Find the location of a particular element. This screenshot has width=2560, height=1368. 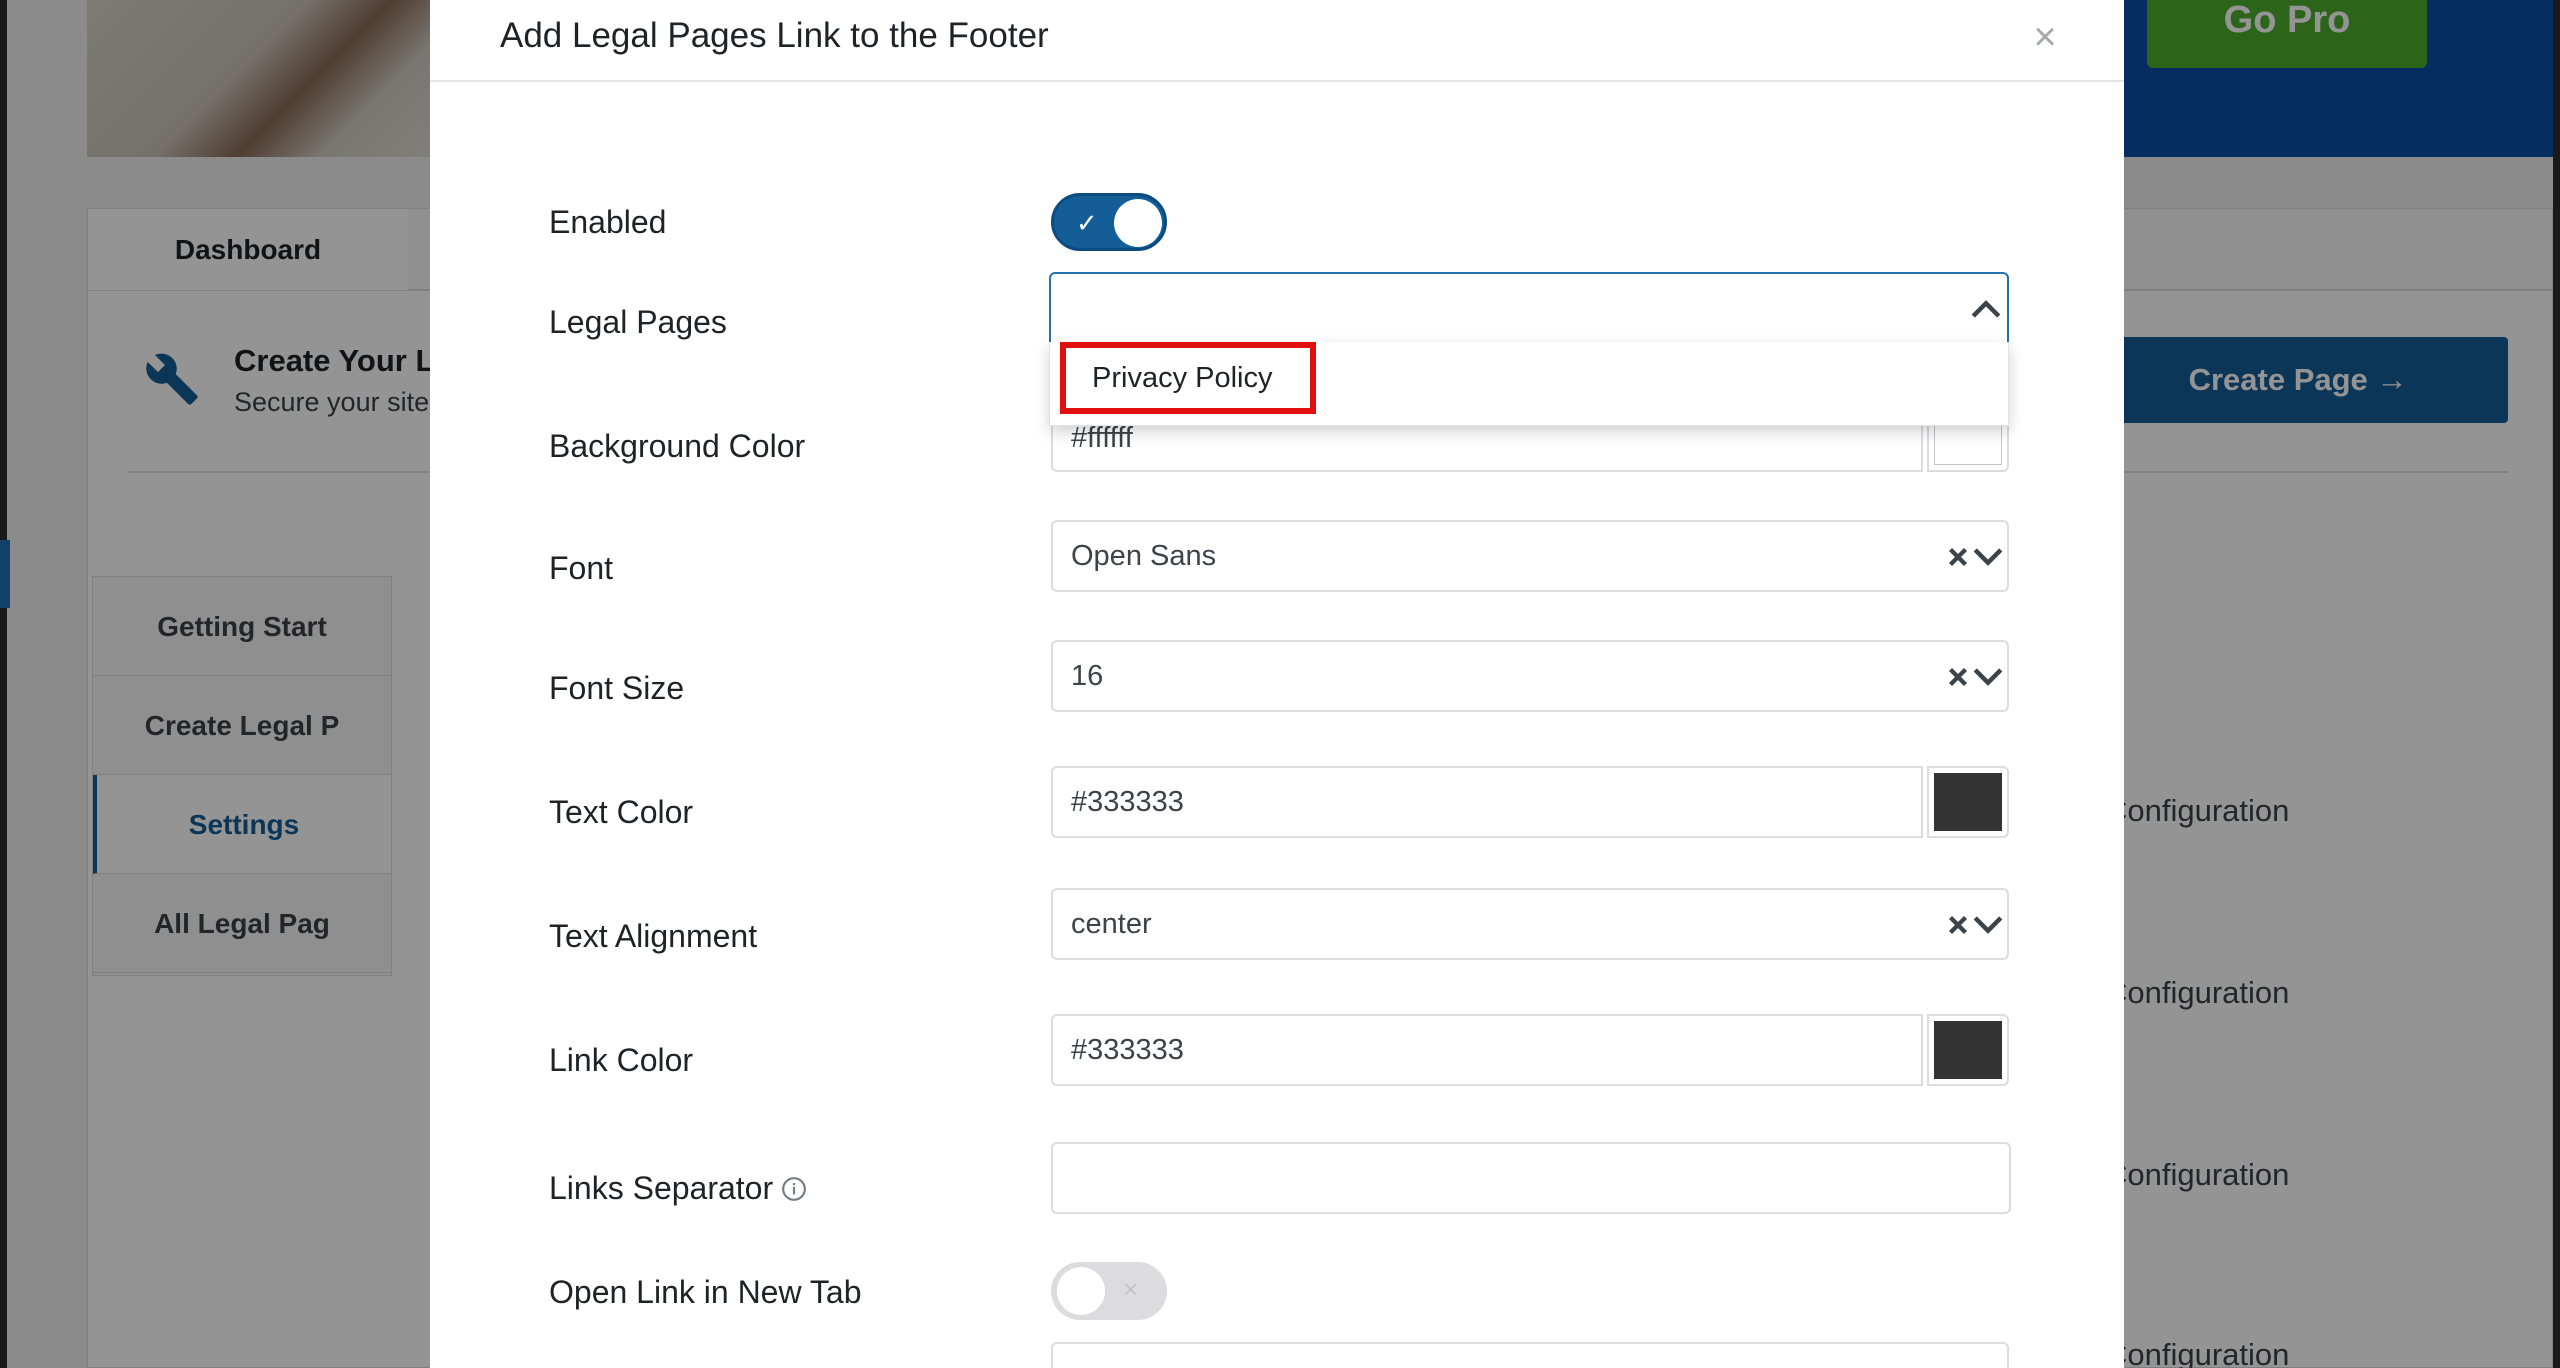

font-select: Open Sans is located at coordinates (1530, 556).